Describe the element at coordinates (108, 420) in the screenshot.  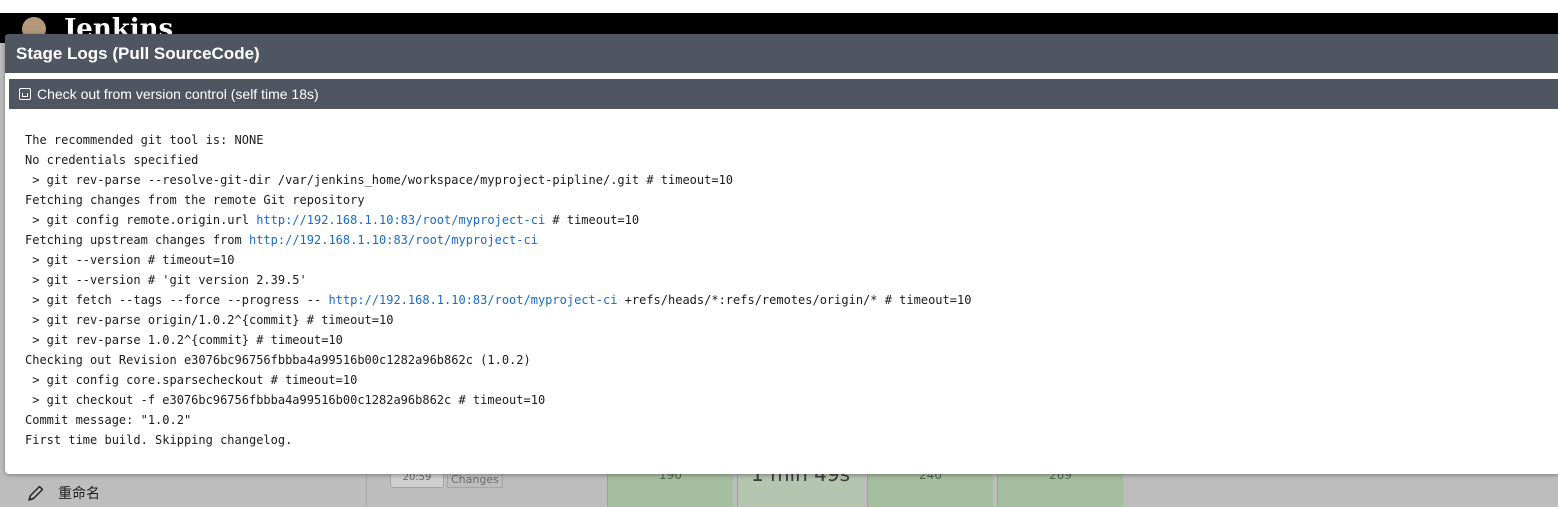
I see `log-text: Commit message: "1.0.2"` at that location.